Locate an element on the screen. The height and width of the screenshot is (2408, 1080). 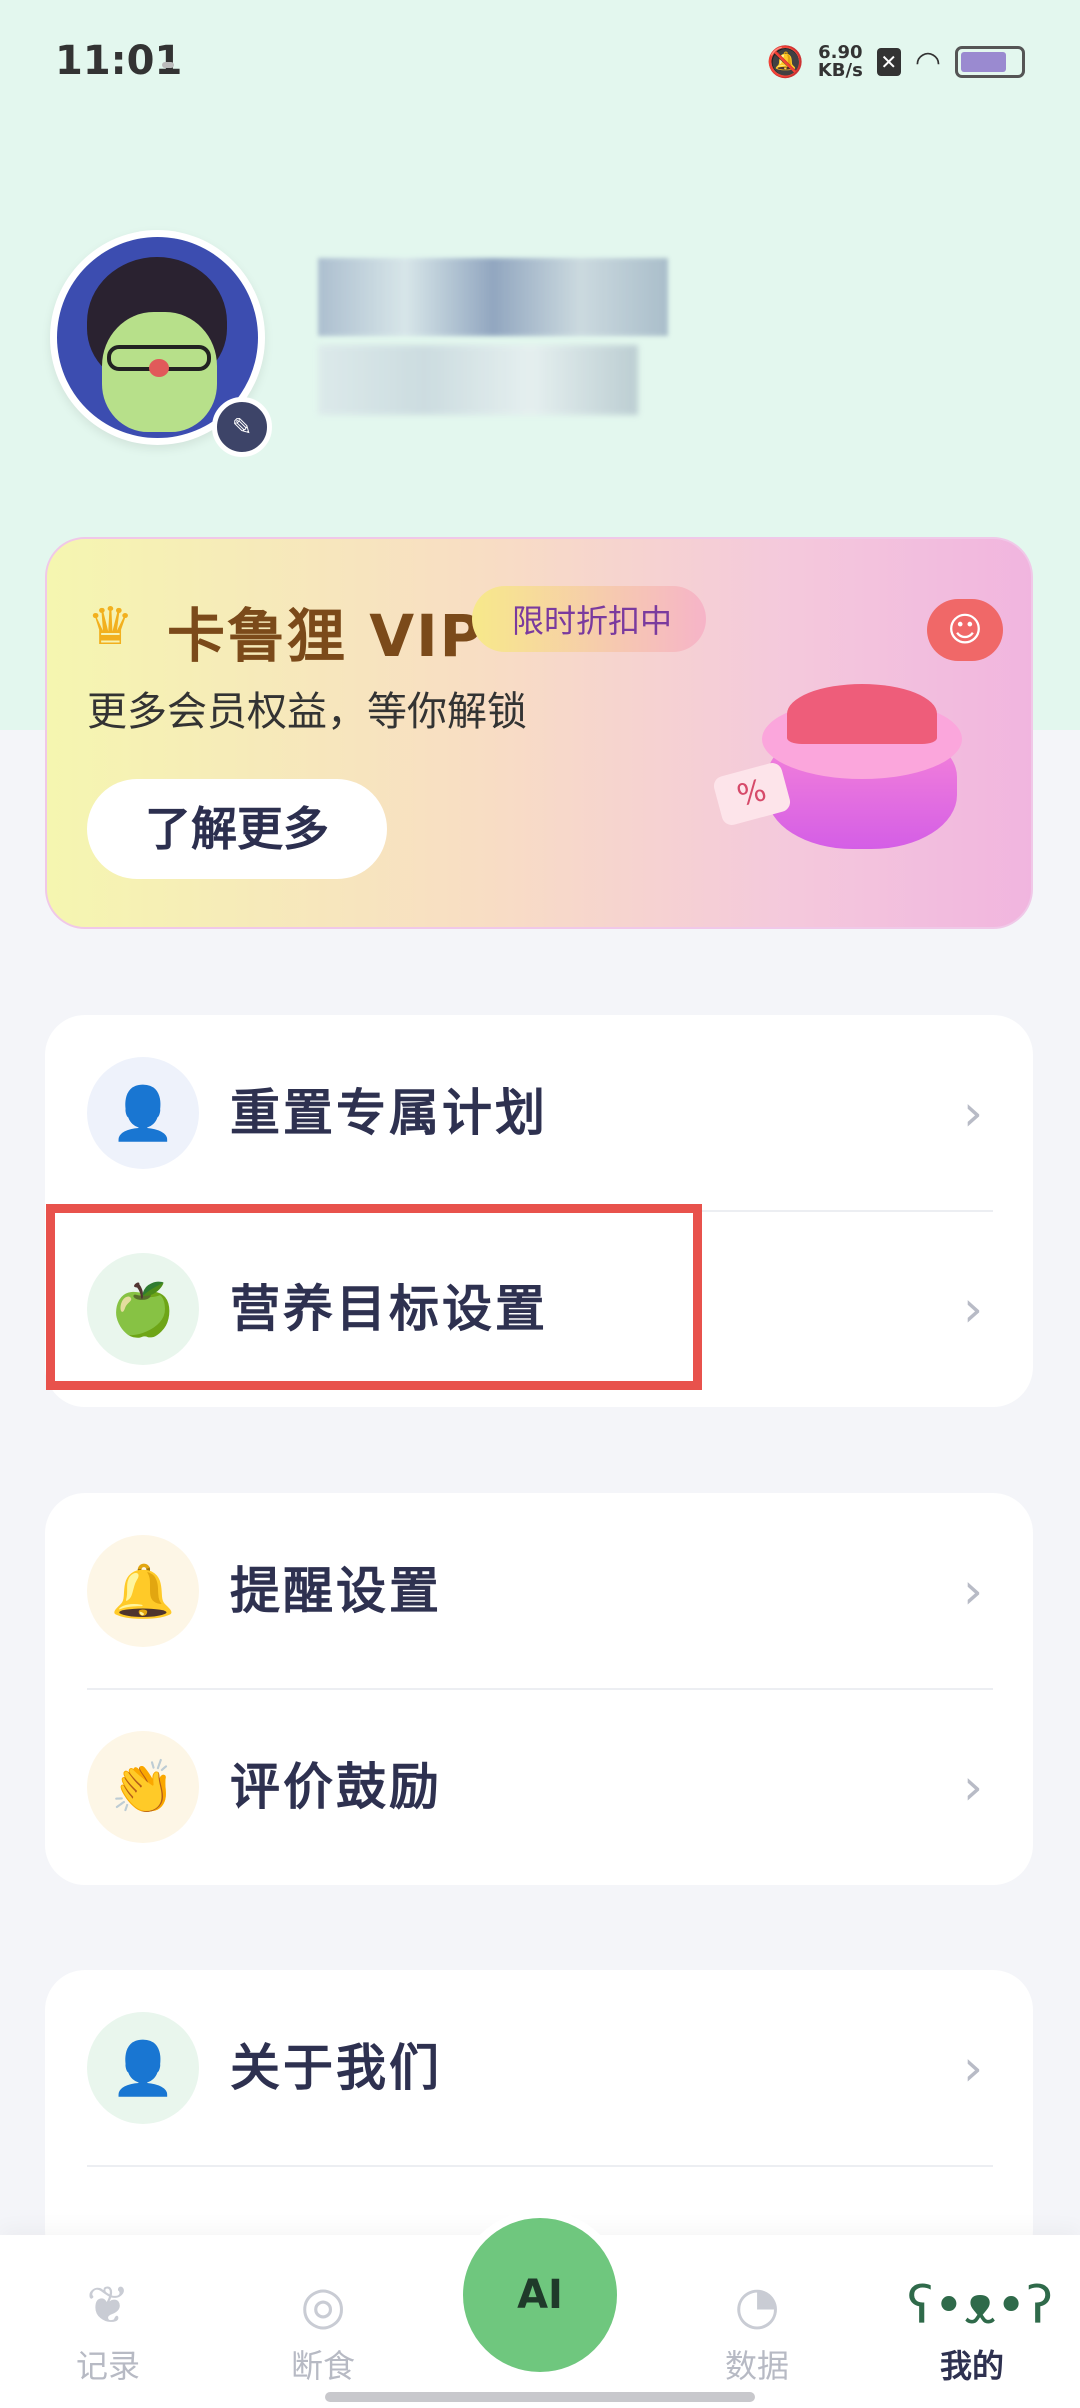
status-icons: 🔕 6.90 KB/s ✕ ◠ is located at coordinates (895, 62).